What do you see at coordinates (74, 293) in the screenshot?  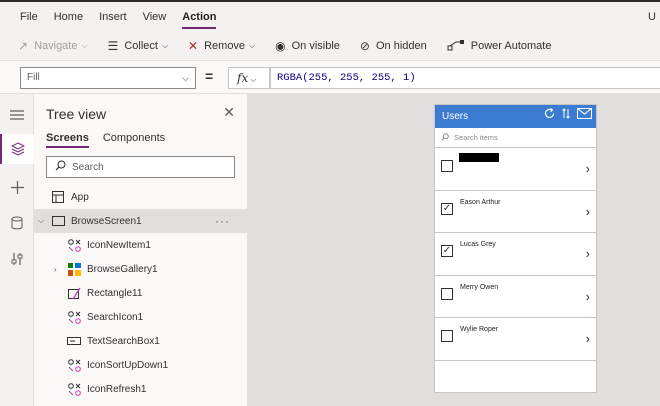 I see `rectangle-icon` at bounding box center [74, 293].